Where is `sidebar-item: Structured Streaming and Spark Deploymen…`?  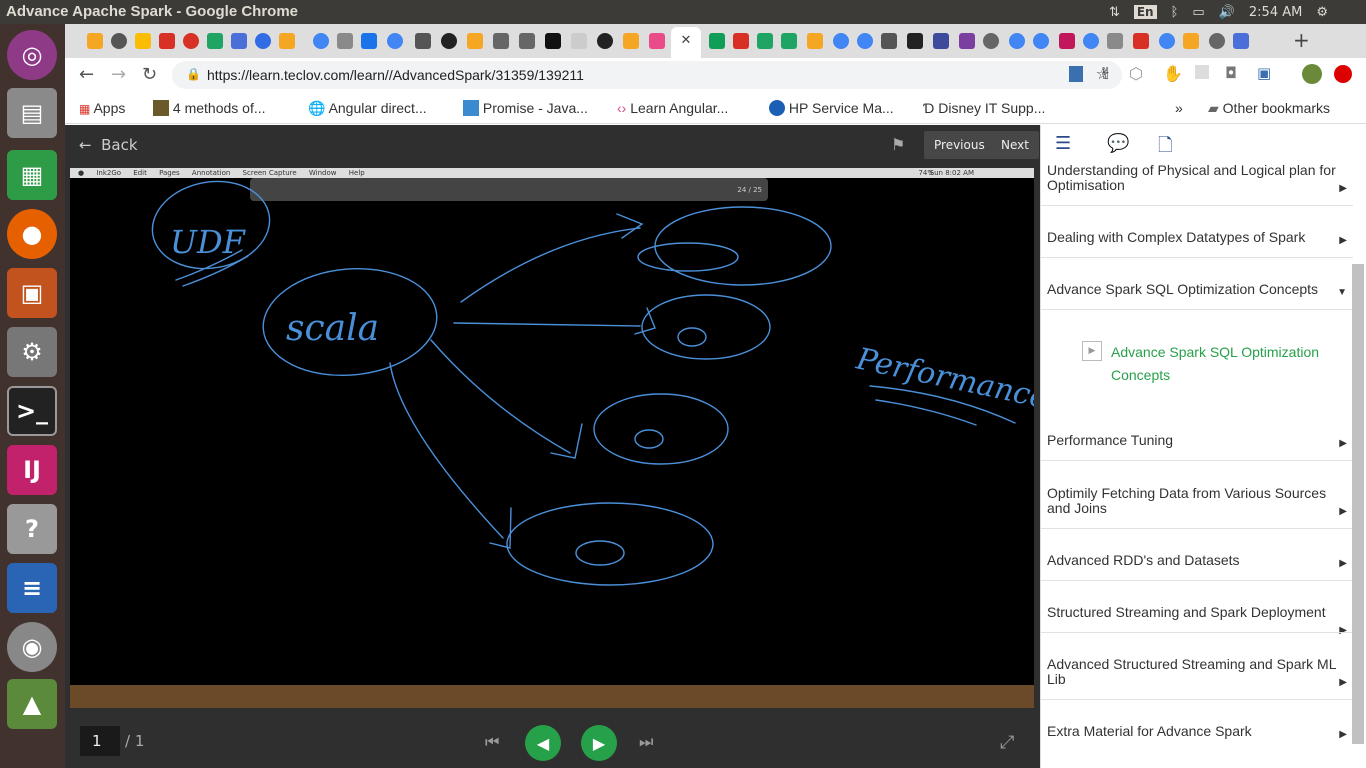
sidebar-item: Structured Streaming and Spark Deploymen… is located at coordinates (1199, 621).